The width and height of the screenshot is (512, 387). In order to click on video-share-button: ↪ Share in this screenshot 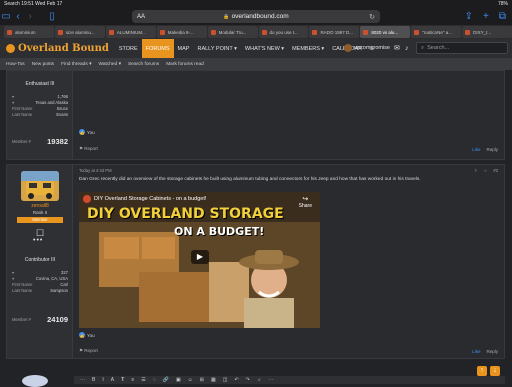, I will do `click(305, 202)`.